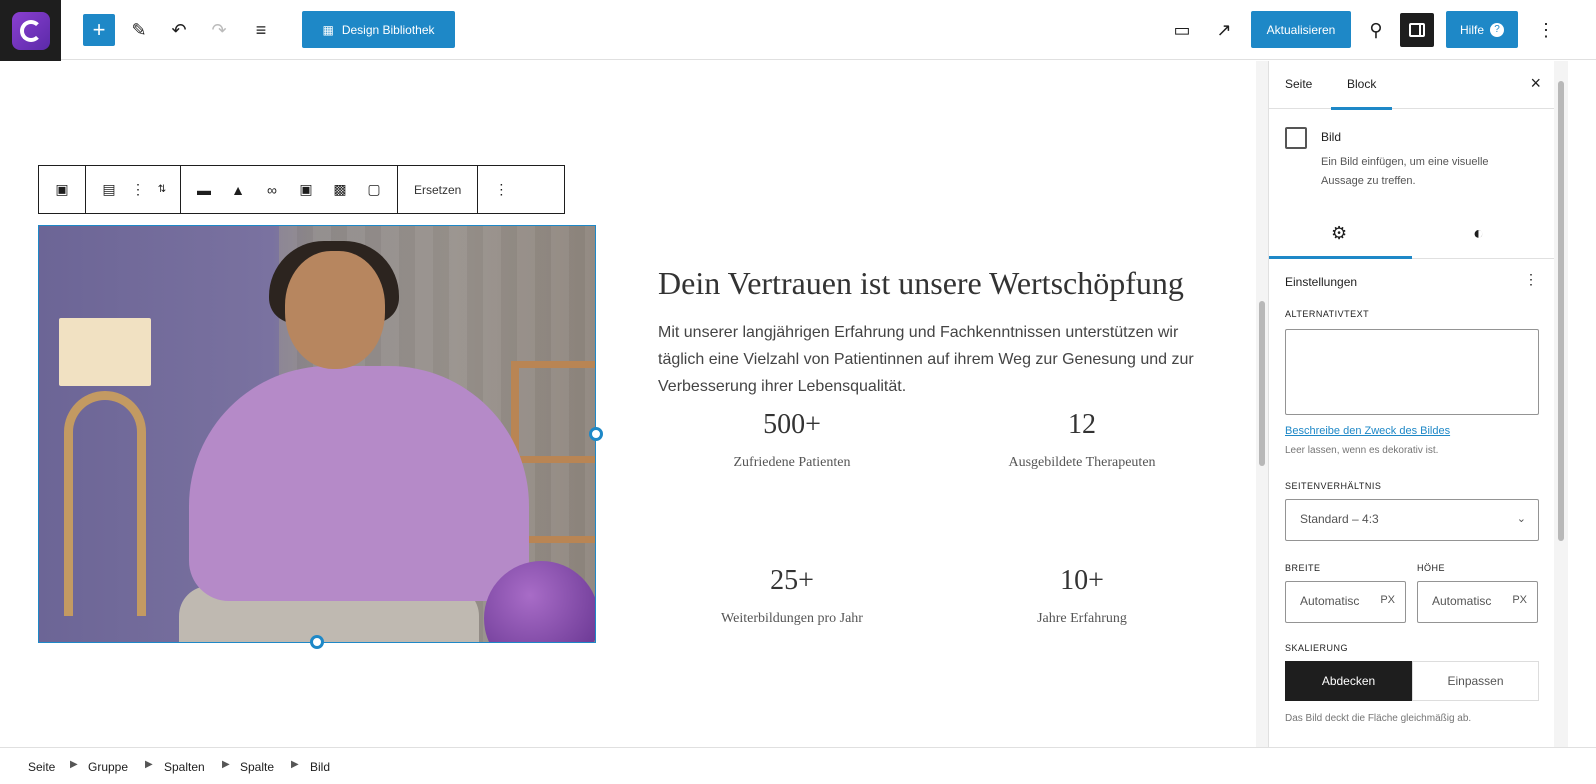 The height and width of the screenshot is (784, 1596). Describe the element at coordinates (219, 30) in the screenshot. I see `redo-icon: ↷` at that location.